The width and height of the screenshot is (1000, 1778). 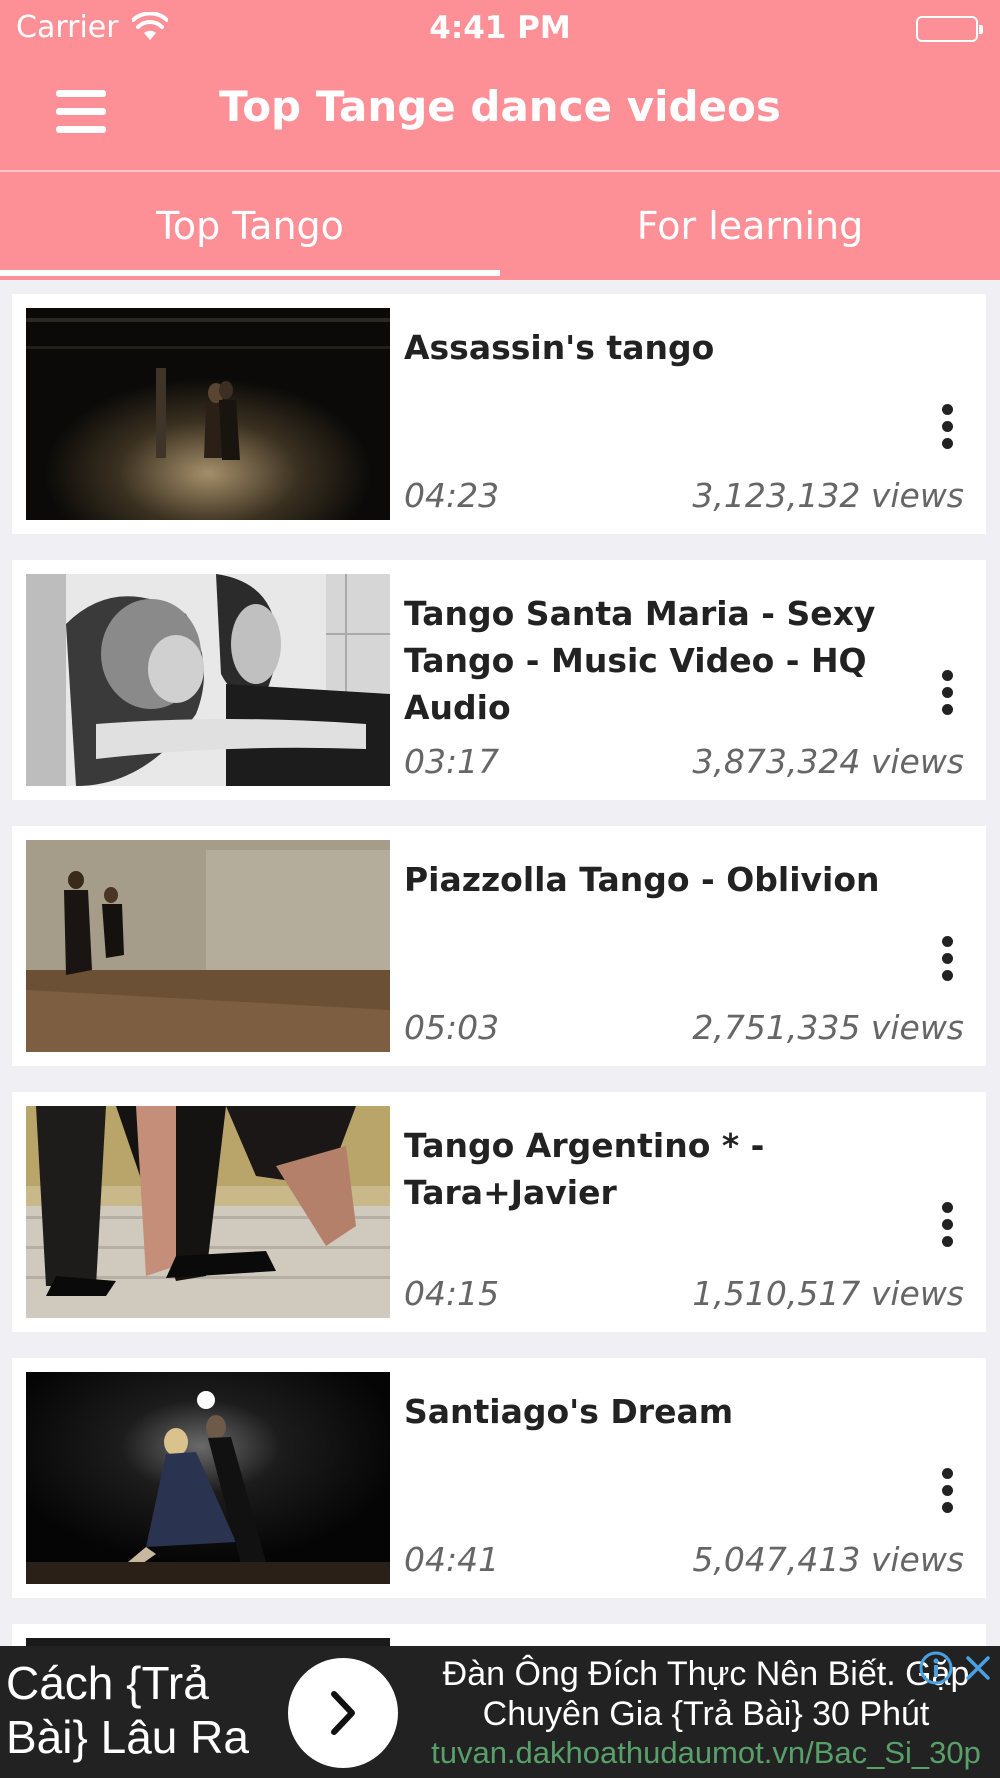 I want to click on video-views: 5,047,413 views, so click(x=828, y=1559).